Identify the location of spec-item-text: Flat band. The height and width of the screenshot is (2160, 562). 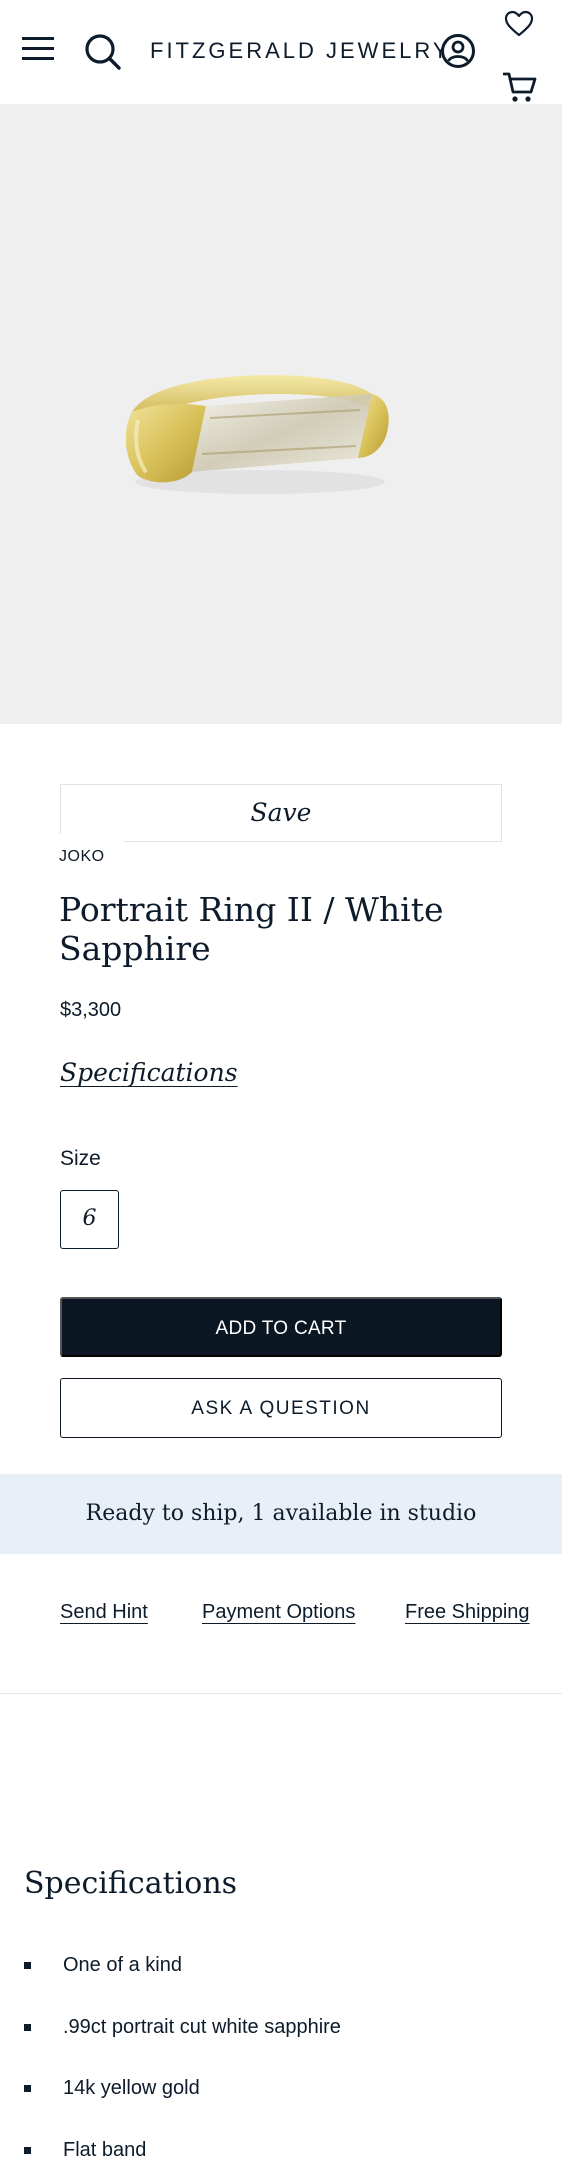
(105, 2149).